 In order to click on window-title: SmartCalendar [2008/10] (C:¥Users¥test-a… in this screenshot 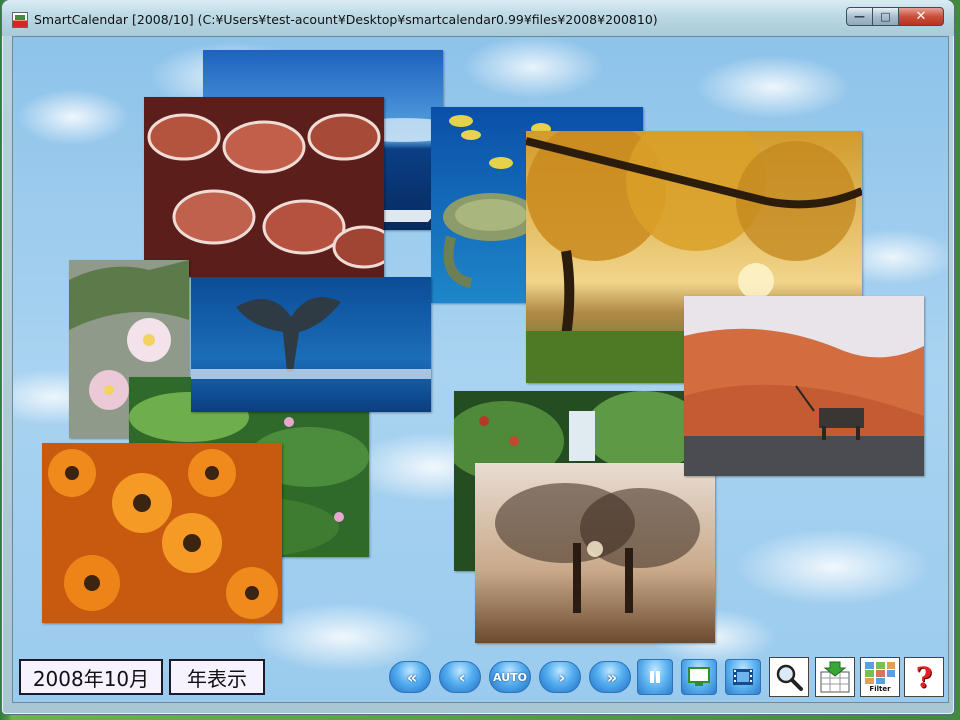, I will do `click(346, 19)`.